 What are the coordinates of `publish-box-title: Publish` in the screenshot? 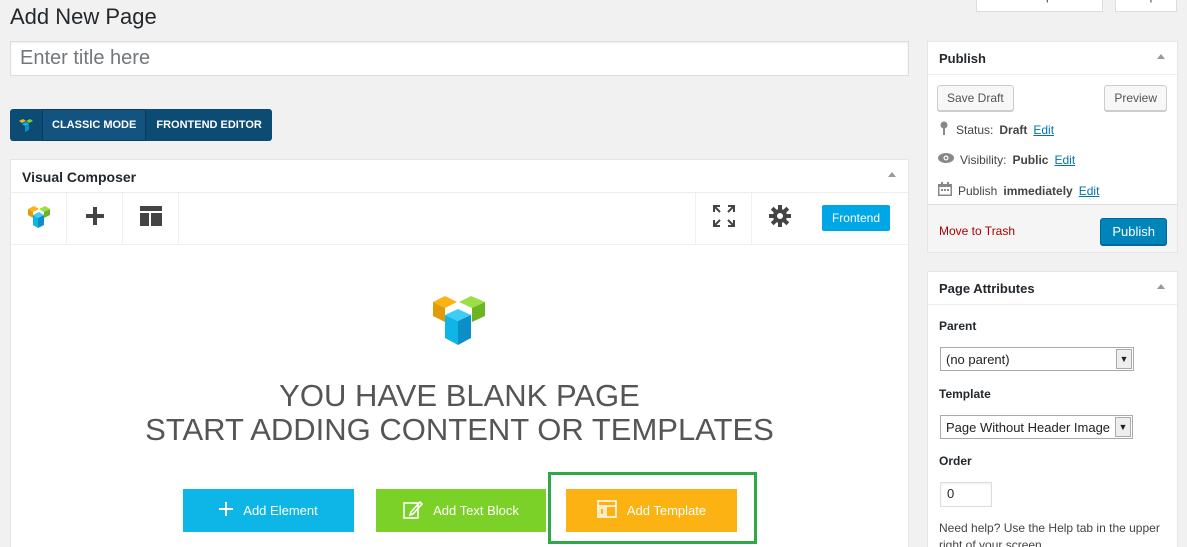 It's located at (962, 58).